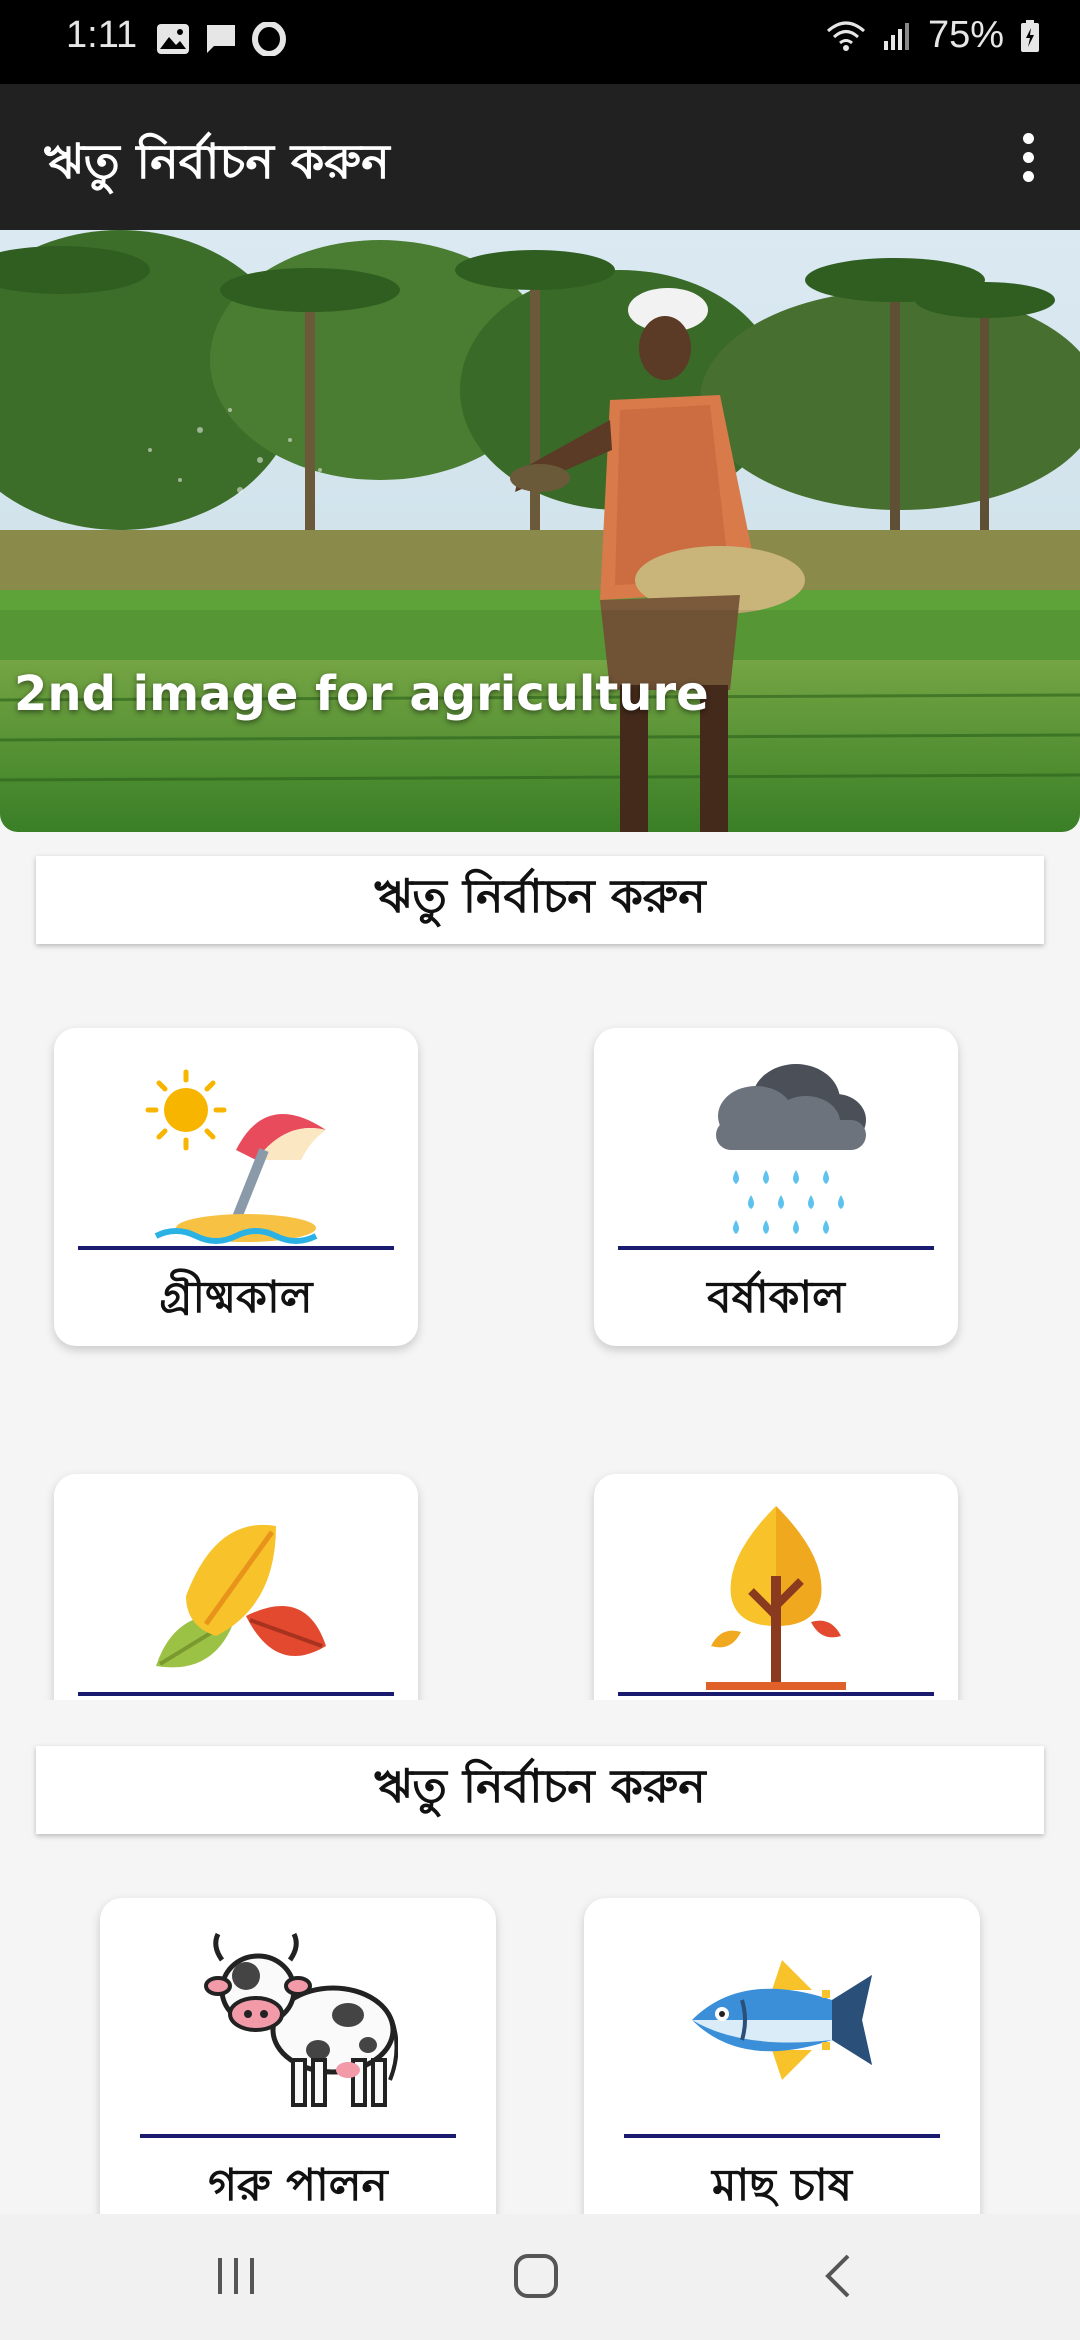 The height and width of the screenshot is (2340, 1080). Describe the element at coordinates (102, 35) in the screenshot. I see `status-time: 1:11` at that location.